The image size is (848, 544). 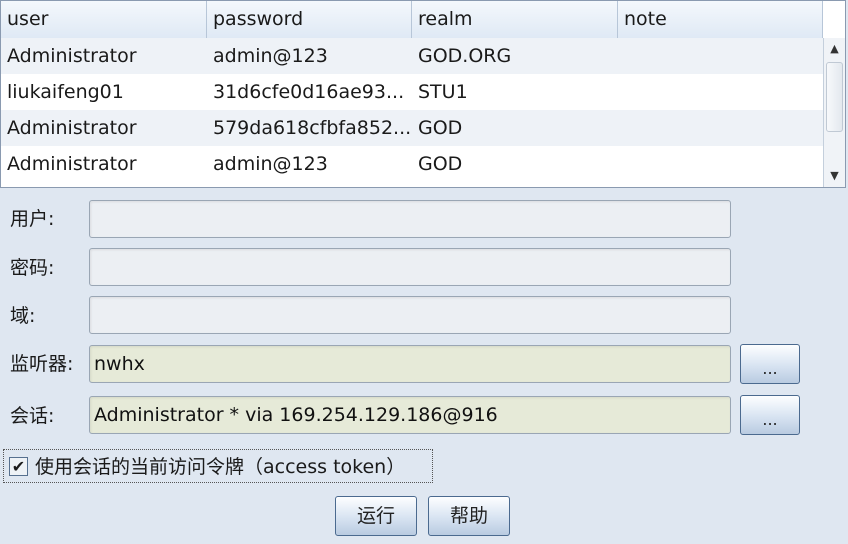 What do you see at coordinates (309, 19) in the screenshot?
I see `column-header-password: password` at bounding box center [309, 19].